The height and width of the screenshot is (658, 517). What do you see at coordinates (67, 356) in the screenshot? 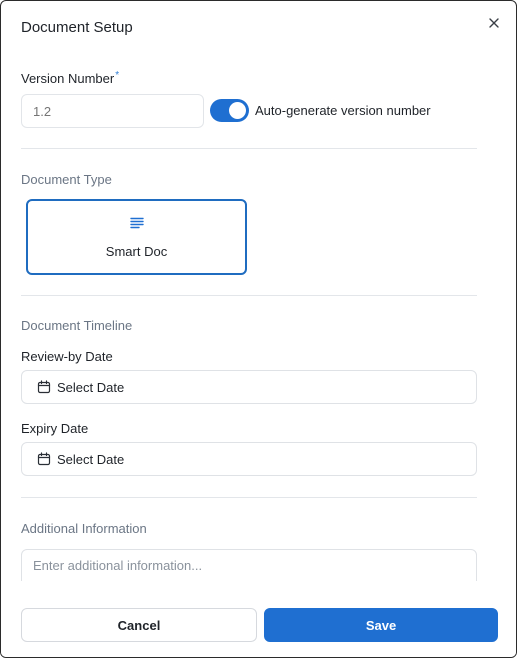
I see `review-by-date-label: Review-by Date` at bounding box center [67, 356].